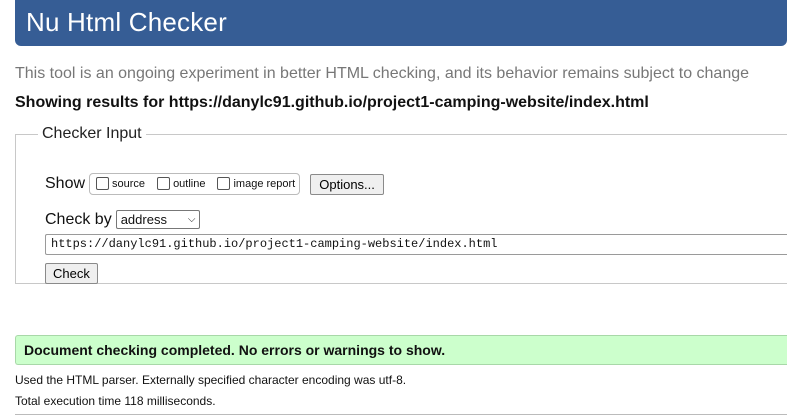  Describe the element at coordinates (189, 184) in the screenshot. I see `outline-checkbox-label: outline` at that location.